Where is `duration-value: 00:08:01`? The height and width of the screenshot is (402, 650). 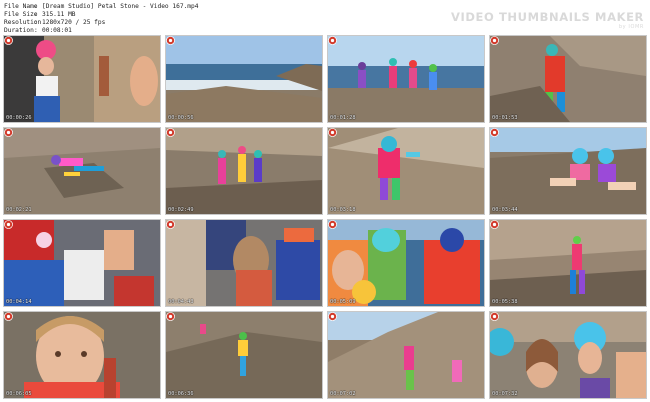 duration-value: 00:08:01 is located at coordinates (57, 30).